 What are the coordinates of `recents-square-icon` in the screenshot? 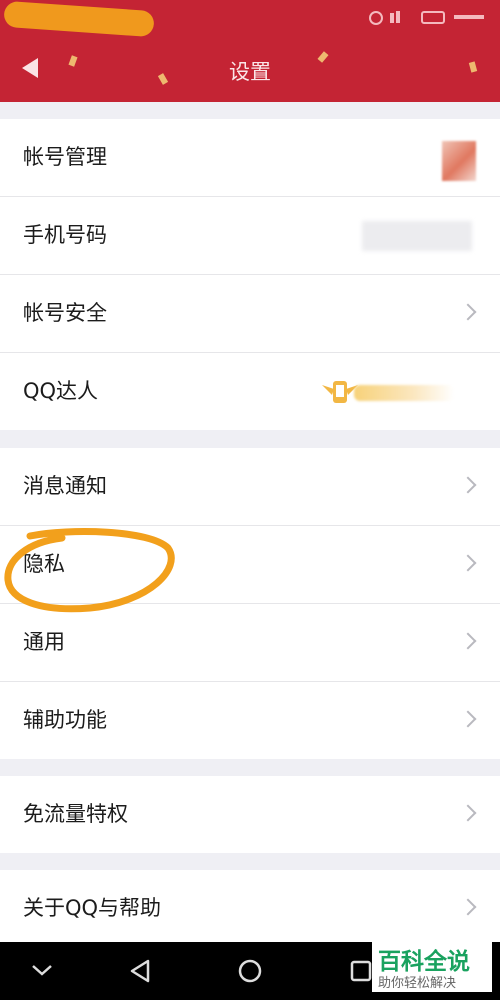 It's located at (361, 971).